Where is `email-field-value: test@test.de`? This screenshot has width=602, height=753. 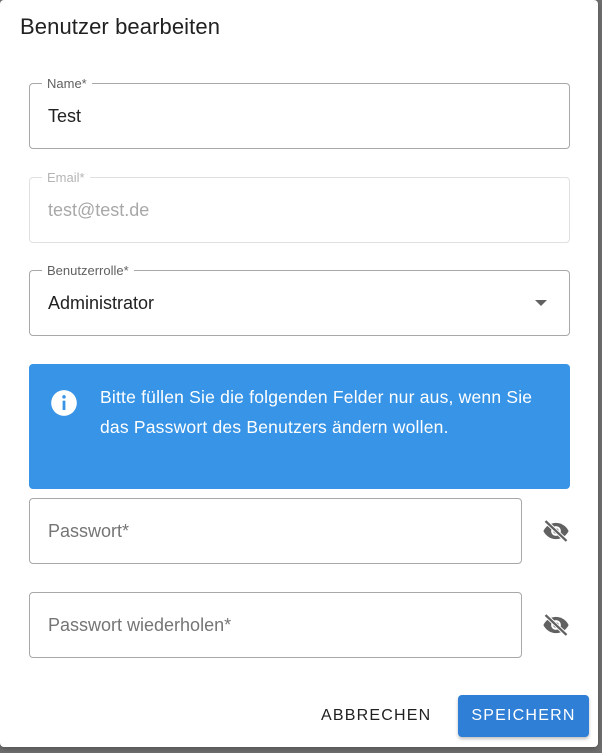 email-field-value: test@test.de is located at coordinates (99, 210).